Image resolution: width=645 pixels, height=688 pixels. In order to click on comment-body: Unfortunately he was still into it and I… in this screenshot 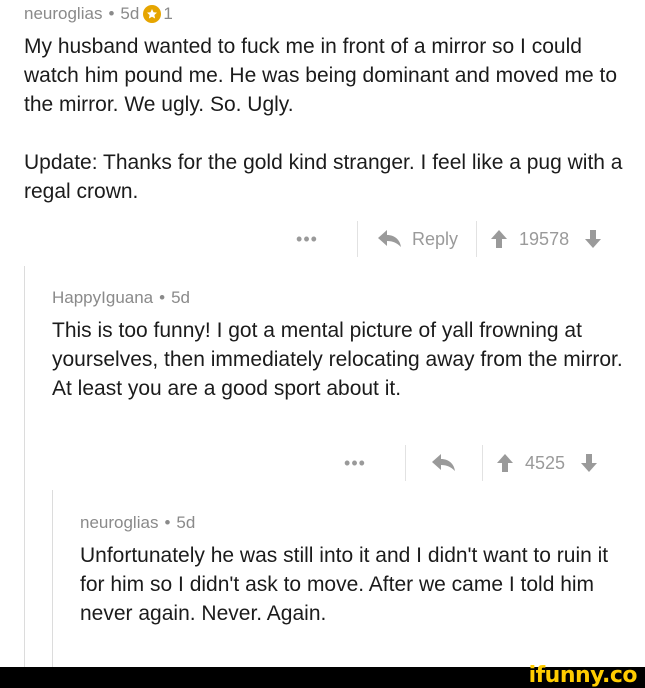, I will do `click(355, 584)`.